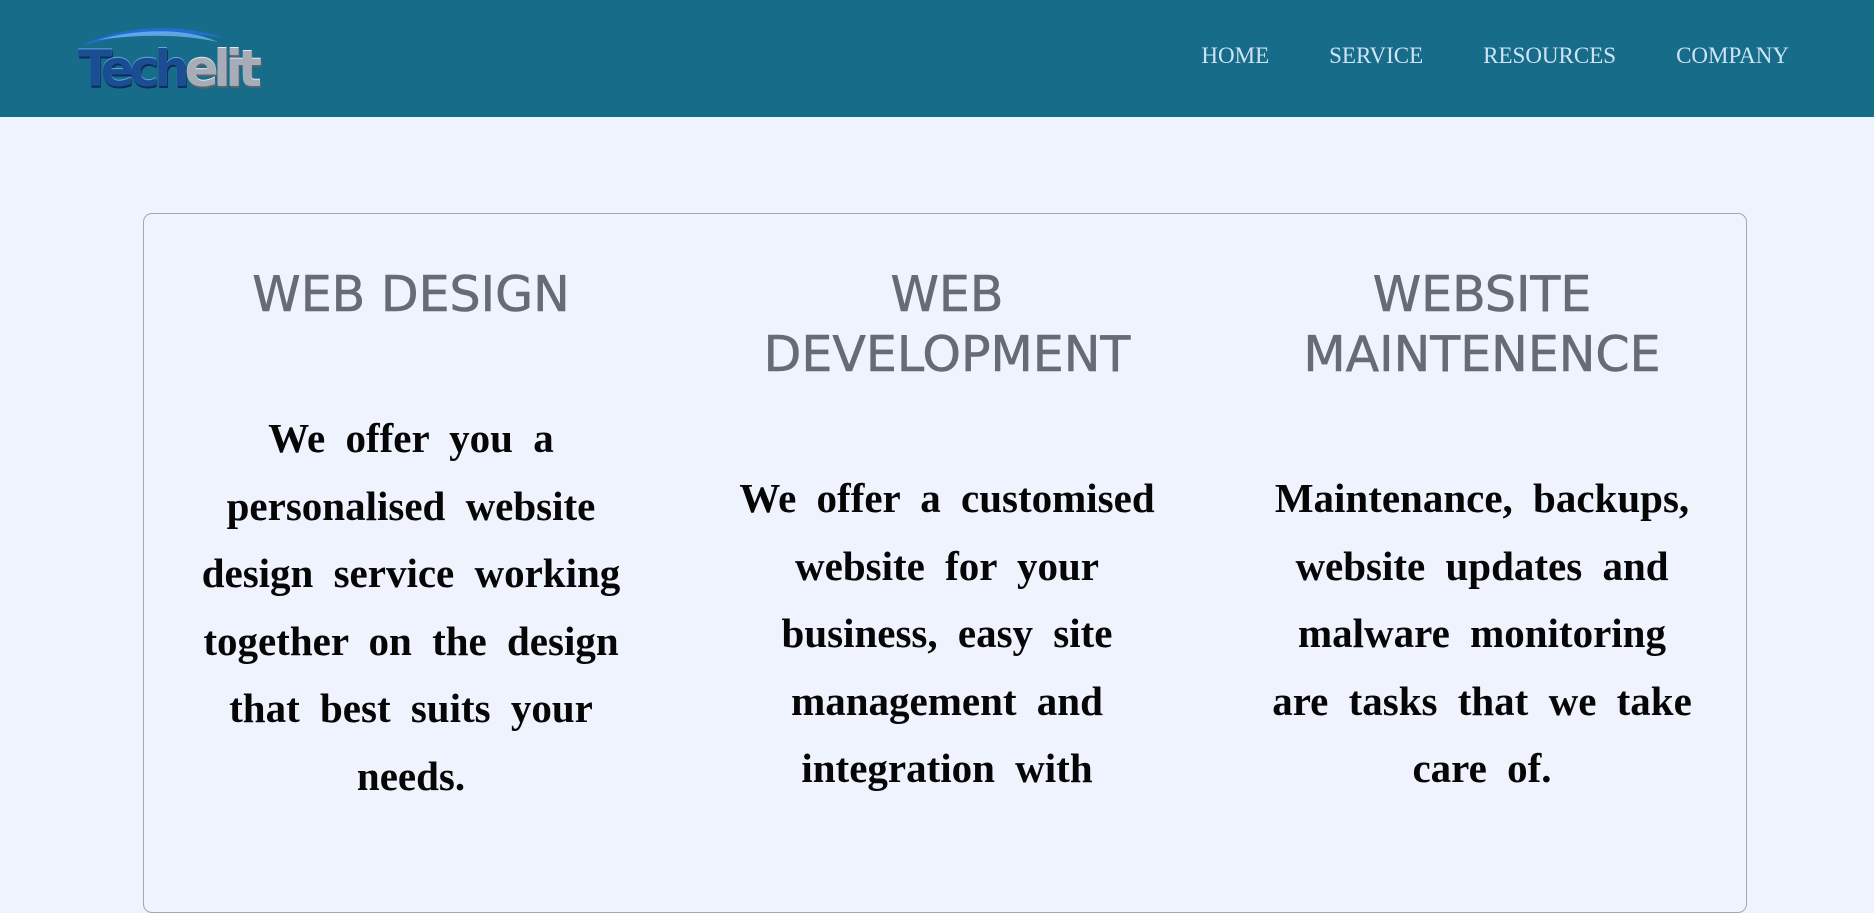  What do you see at coordinates (1732, 56) in the screenshot?
I see `nav-company-link: COMPANY` at bounding box center [1732, 56].